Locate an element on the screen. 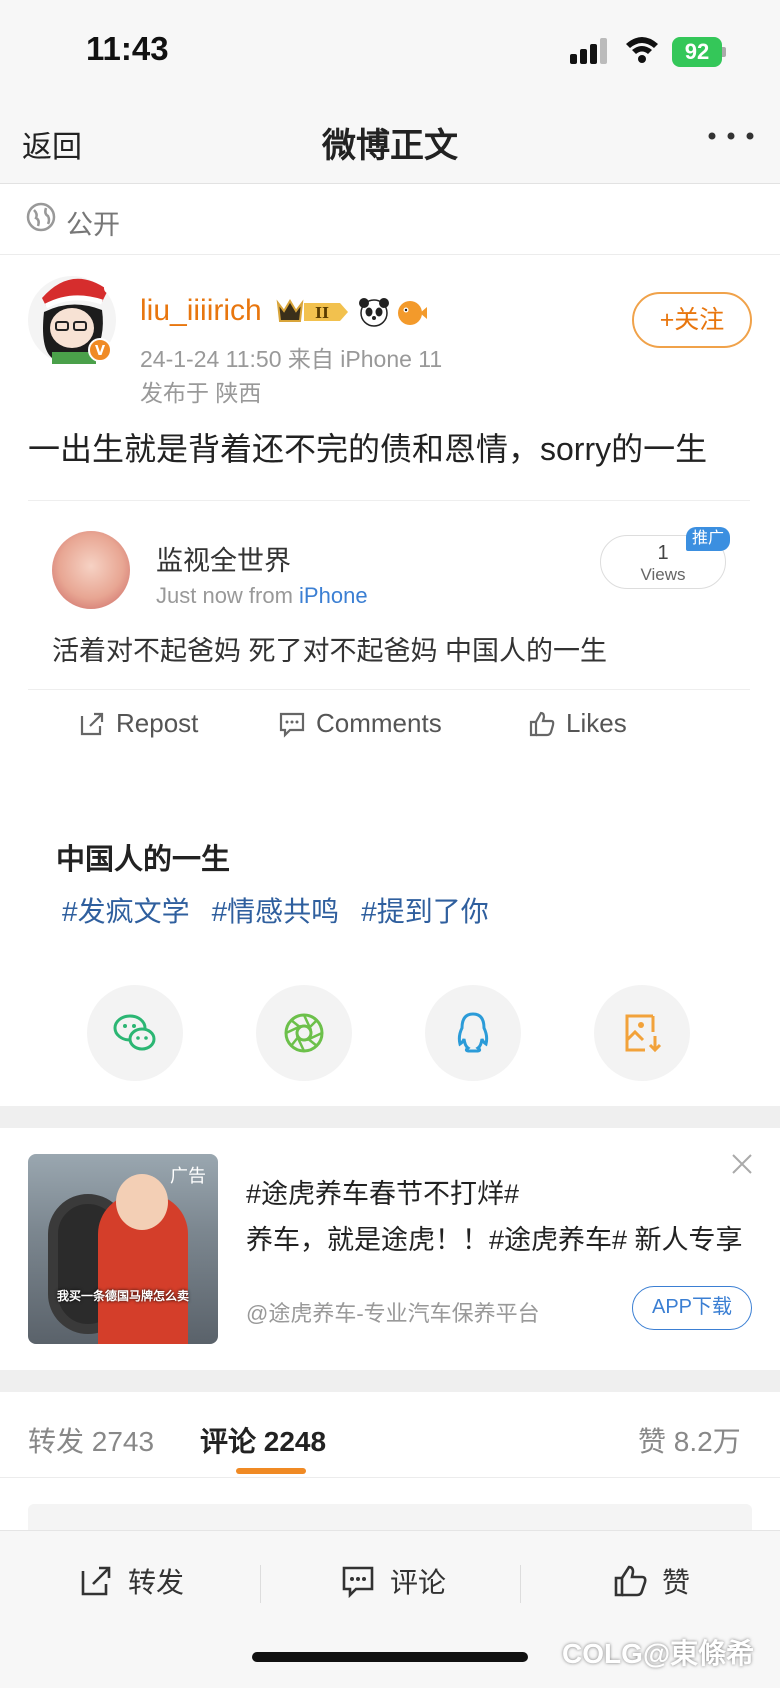 The width and height of the screenshot is (780, 1688). card-avatar is located at coordinates (91, 570).